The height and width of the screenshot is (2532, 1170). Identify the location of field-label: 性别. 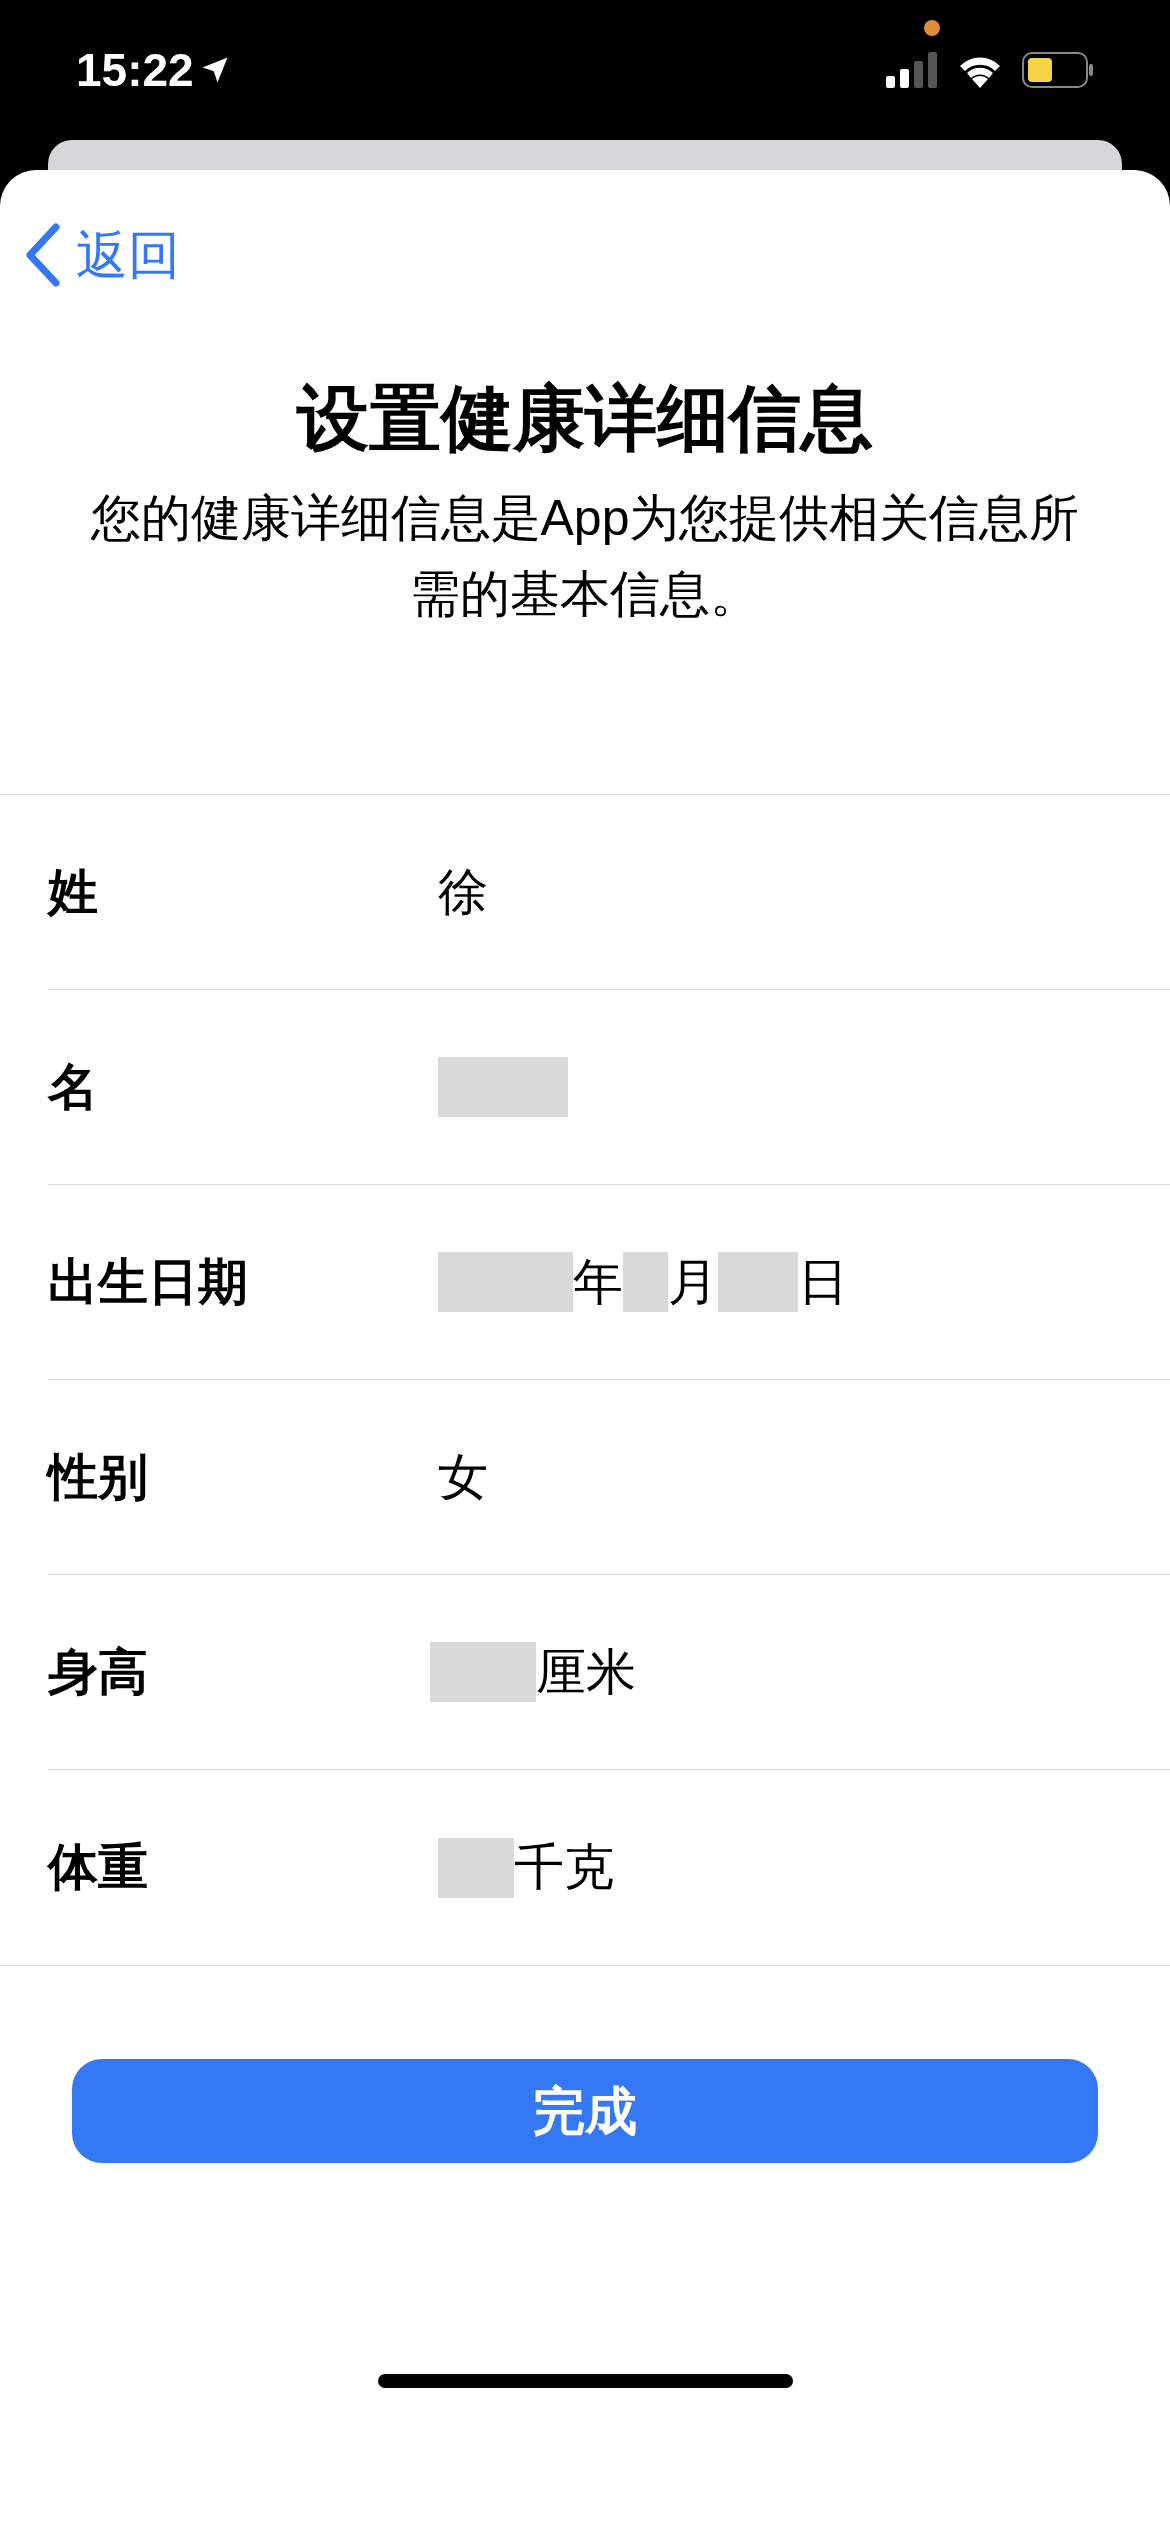
(98, 1477).